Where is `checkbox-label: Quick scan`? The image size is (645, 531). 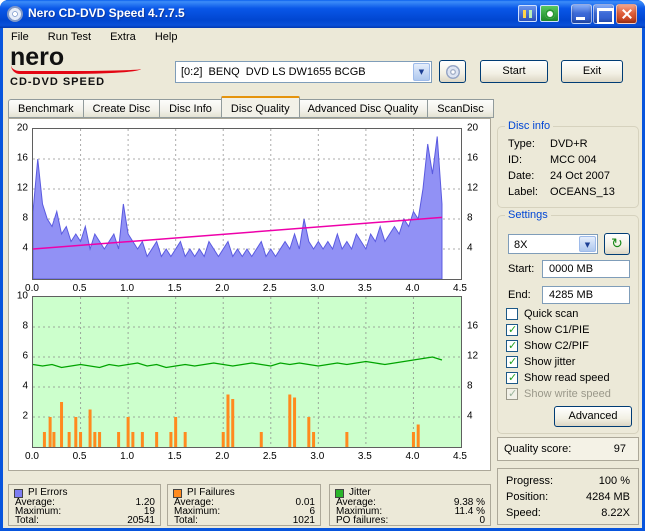 checkbox-label: Quick scan is located at coordinates (551, 314).